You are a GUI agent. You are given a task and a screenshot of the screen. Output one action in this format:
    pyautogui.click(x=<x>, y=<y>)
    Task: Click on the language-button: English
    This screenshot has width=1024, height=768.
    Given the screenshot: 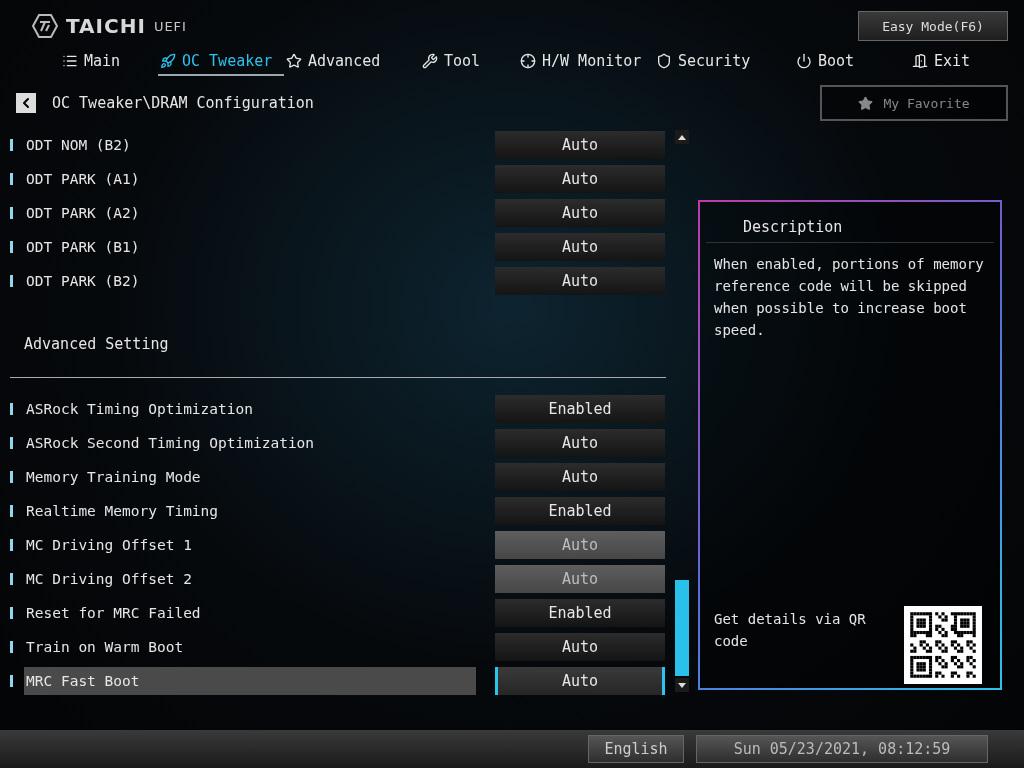 What is the action you would take?
    pyautogui.click(x=636, y=749)
    